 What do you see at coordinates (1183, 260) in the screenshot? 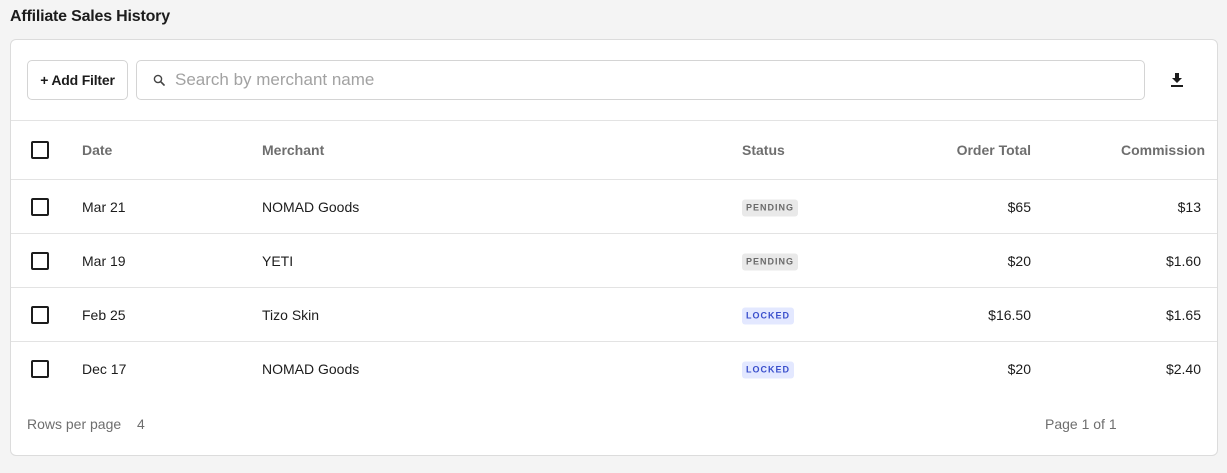
I see `row-commission: $1.60` at bounding box center [1183, 260].